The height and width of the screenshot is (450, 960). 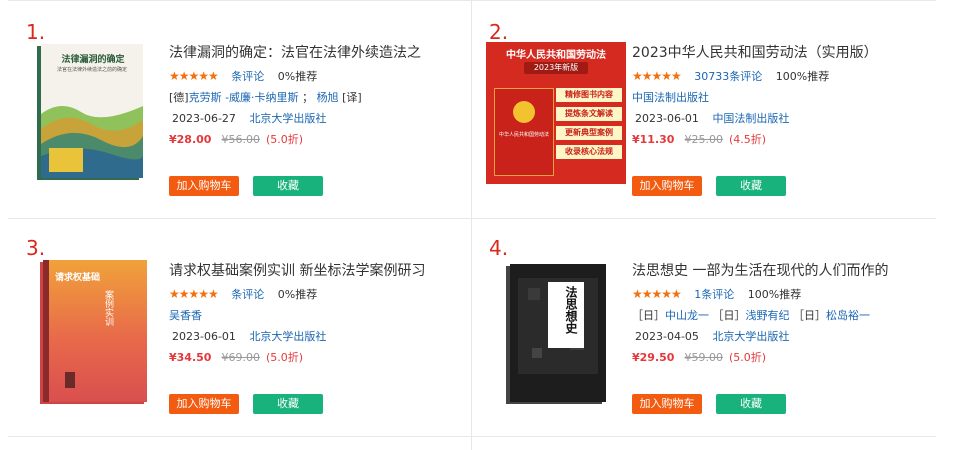 What do you see at coordinates (687, 315) in the screenshot?
I see `author-link: 中山龙一` at bounding box center [687, 315].